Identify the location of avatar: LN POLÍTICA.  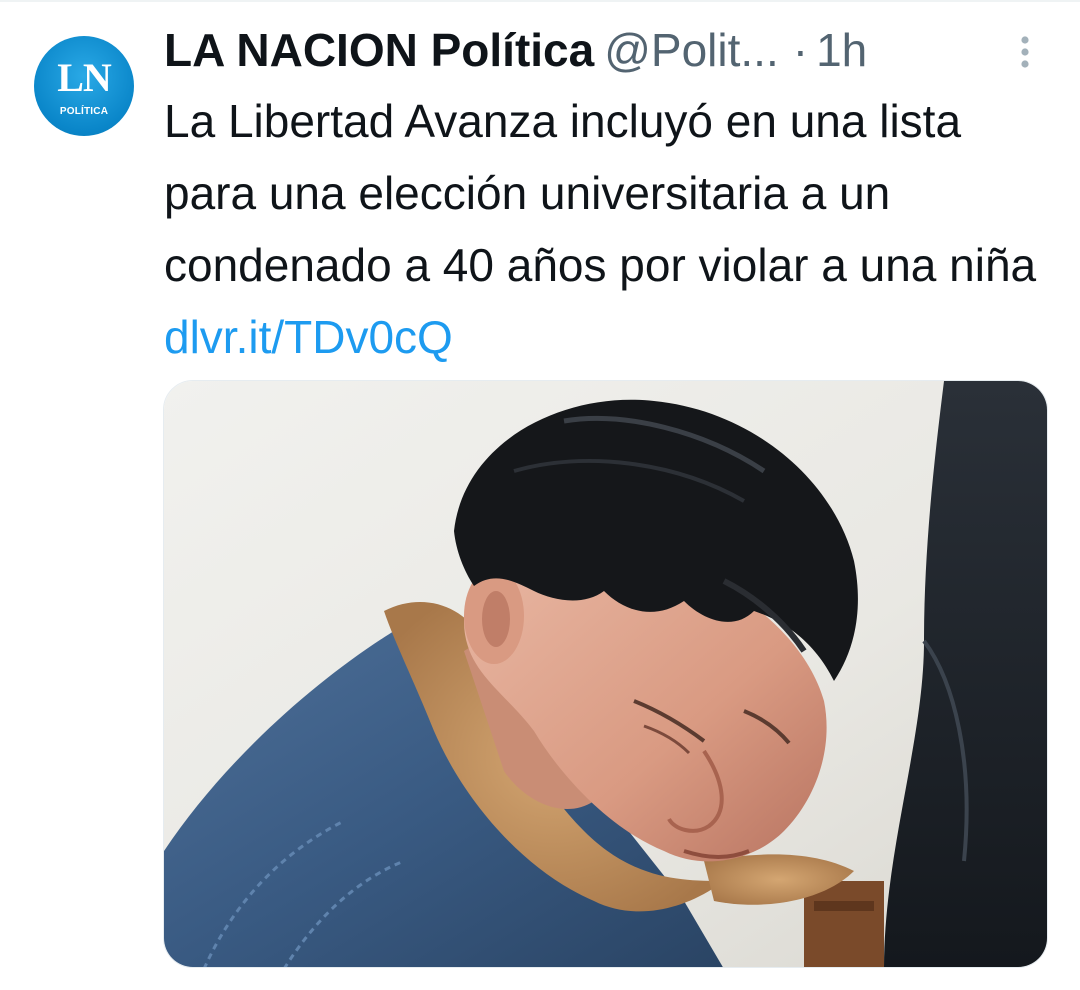
(84, 86).